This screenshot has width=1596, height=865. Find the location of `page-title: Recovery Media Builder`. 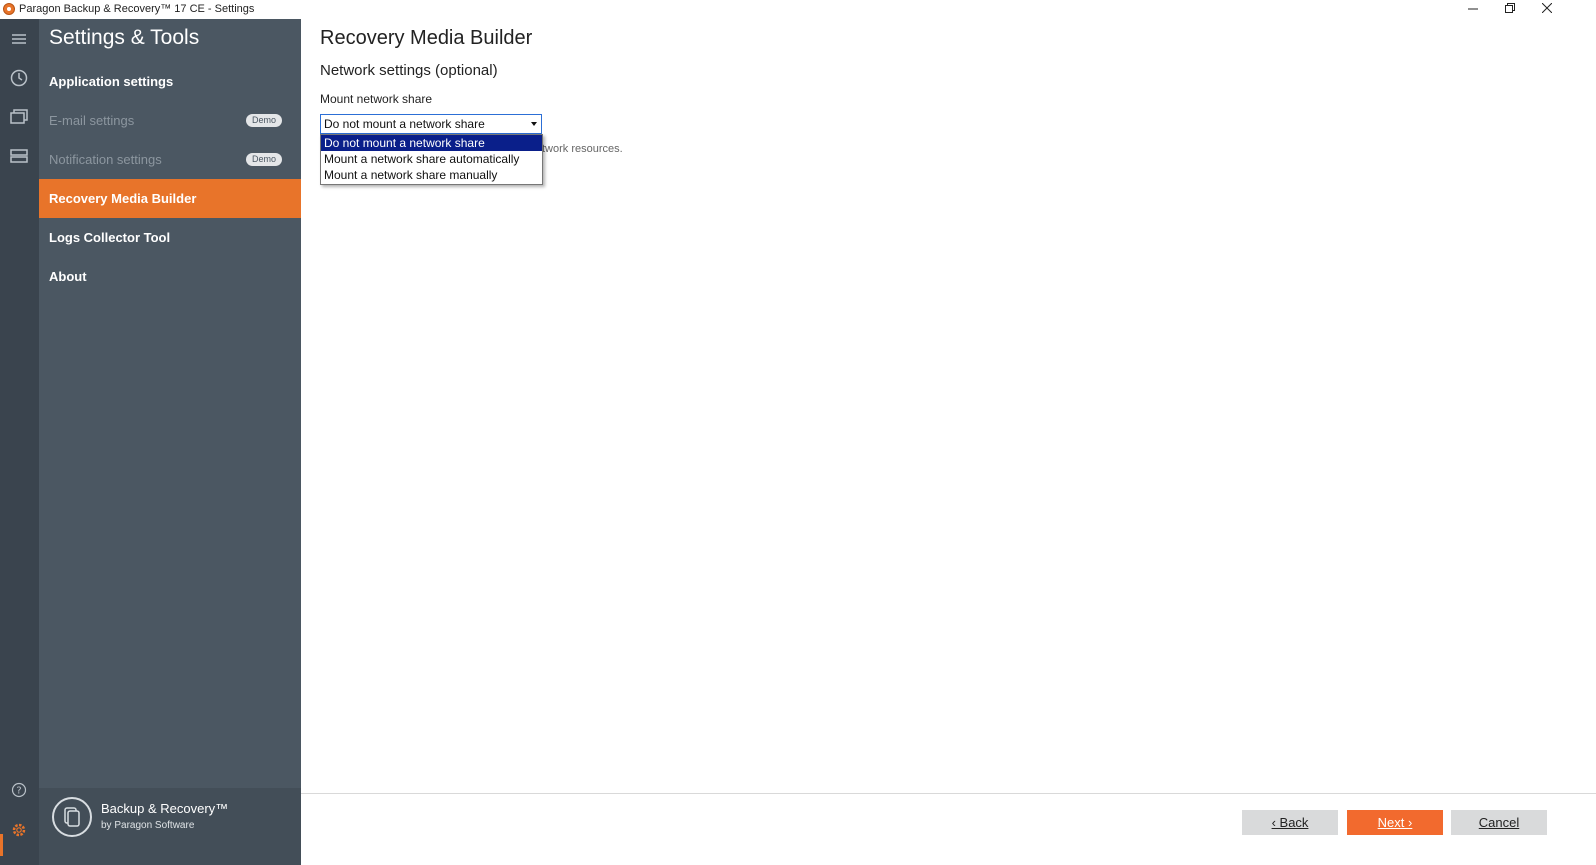

page-title: Recovery Media Builder is located at coordinates (426, 38).